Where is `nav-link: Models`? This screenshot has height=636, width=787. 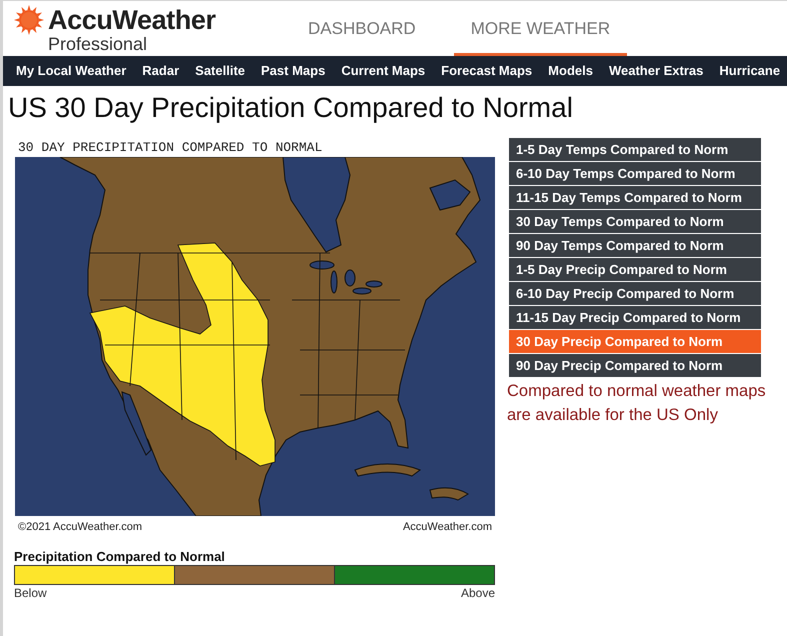
nav-link: Models is located at coordinates (570, 71).